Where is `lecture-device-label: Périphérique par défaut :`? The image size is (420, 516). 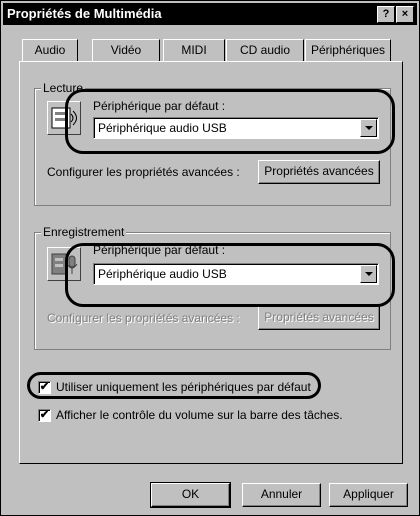 lecture-device-label: Périphérique par défaut : is located at coordinates (159, 106).